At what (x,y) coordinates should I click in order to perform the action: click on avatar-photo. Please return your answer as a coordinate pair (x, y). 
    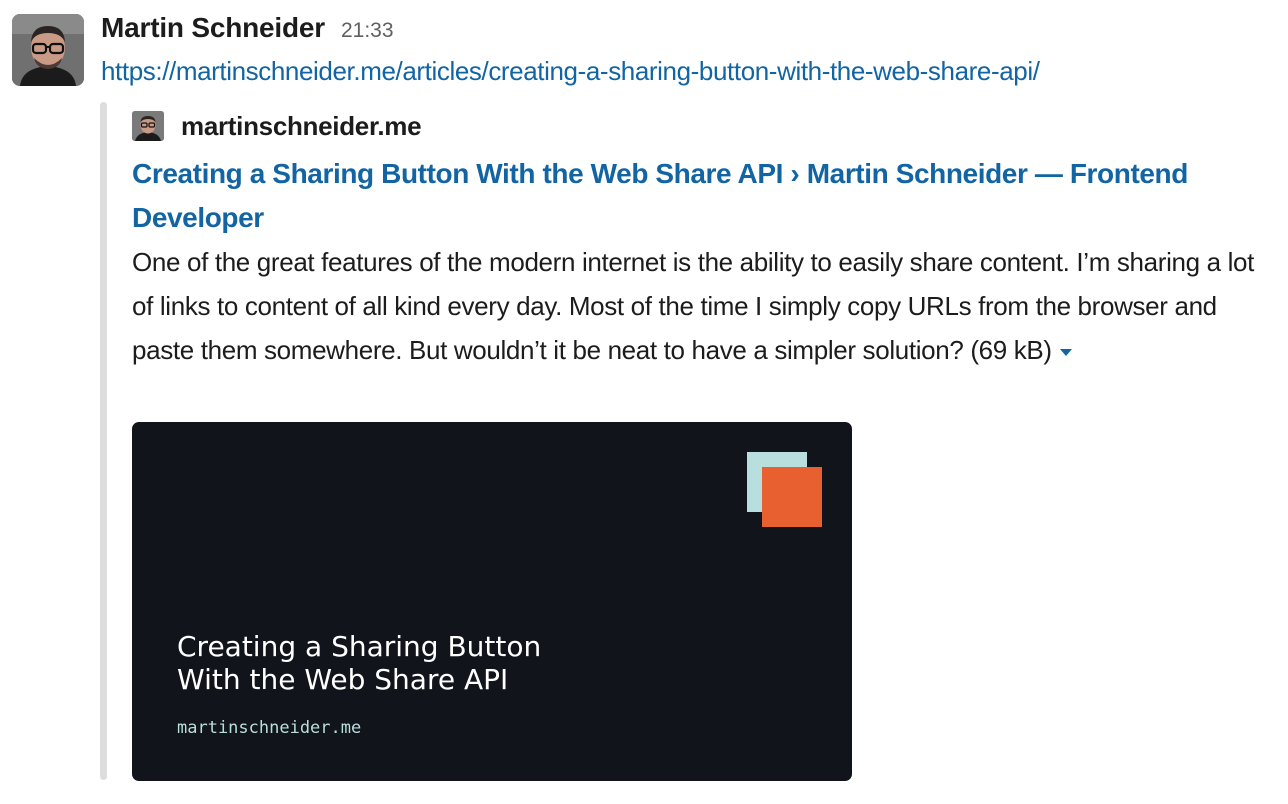
    Looking at the image, I should click on (48, 50).